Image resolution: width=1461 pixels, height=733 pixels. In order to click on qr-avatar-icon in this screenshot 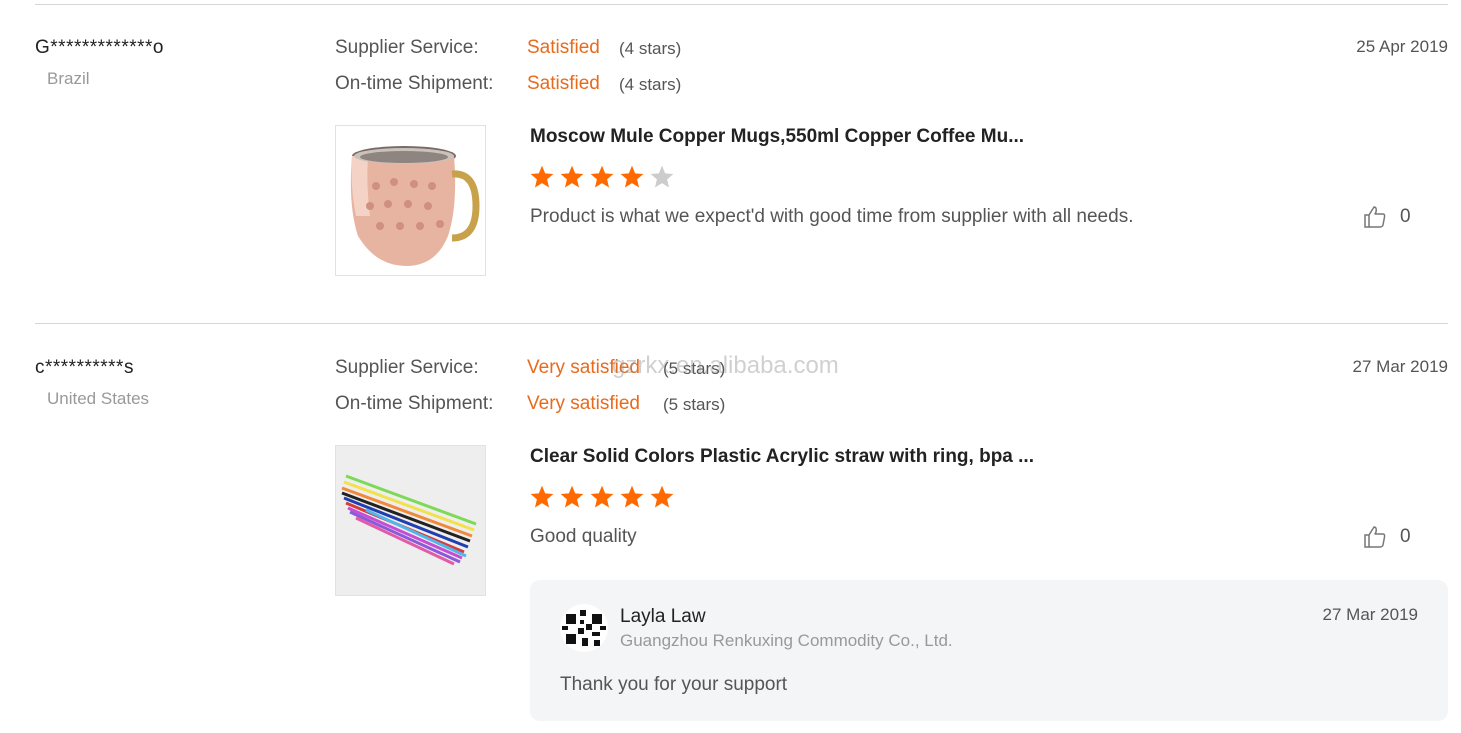, I will do `click(584, 628)`.